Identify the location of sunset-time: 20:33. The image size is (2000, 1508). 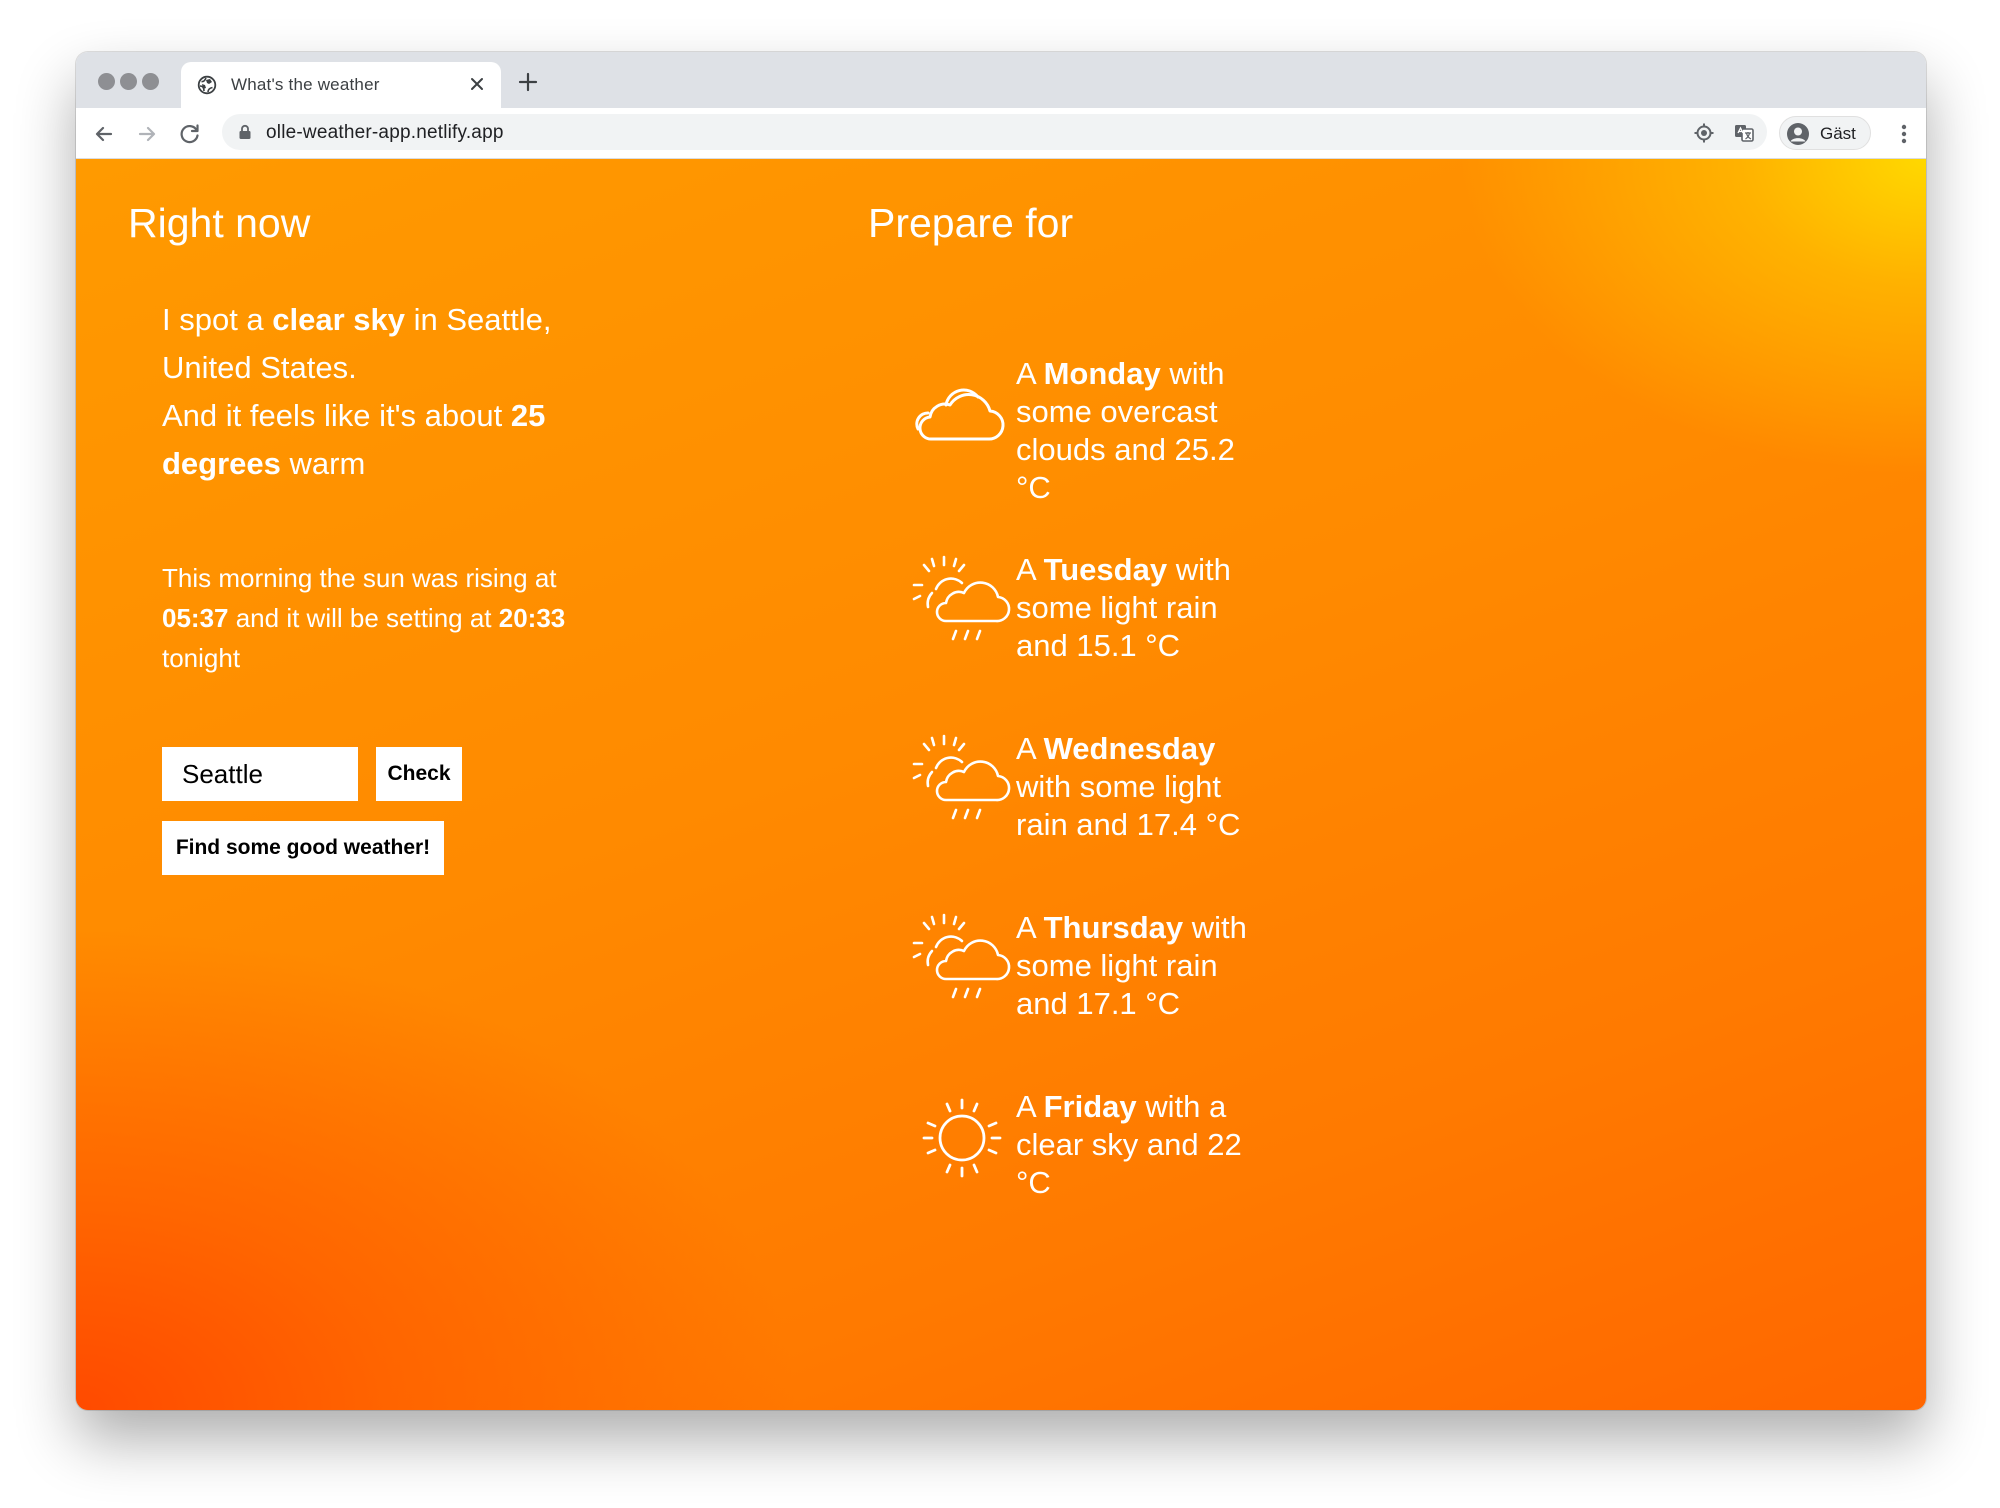
(532, 618).